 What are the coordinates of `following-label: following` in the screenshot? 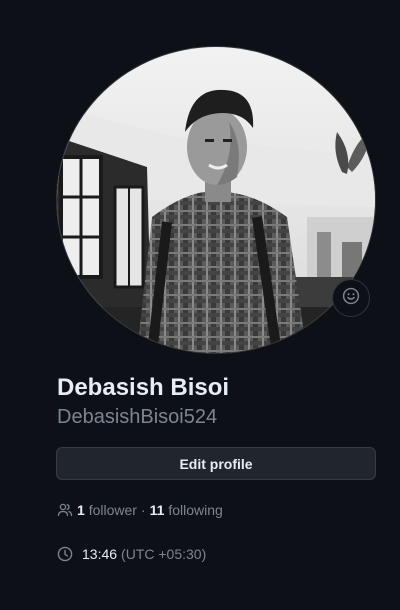 It's located at (195, 510).